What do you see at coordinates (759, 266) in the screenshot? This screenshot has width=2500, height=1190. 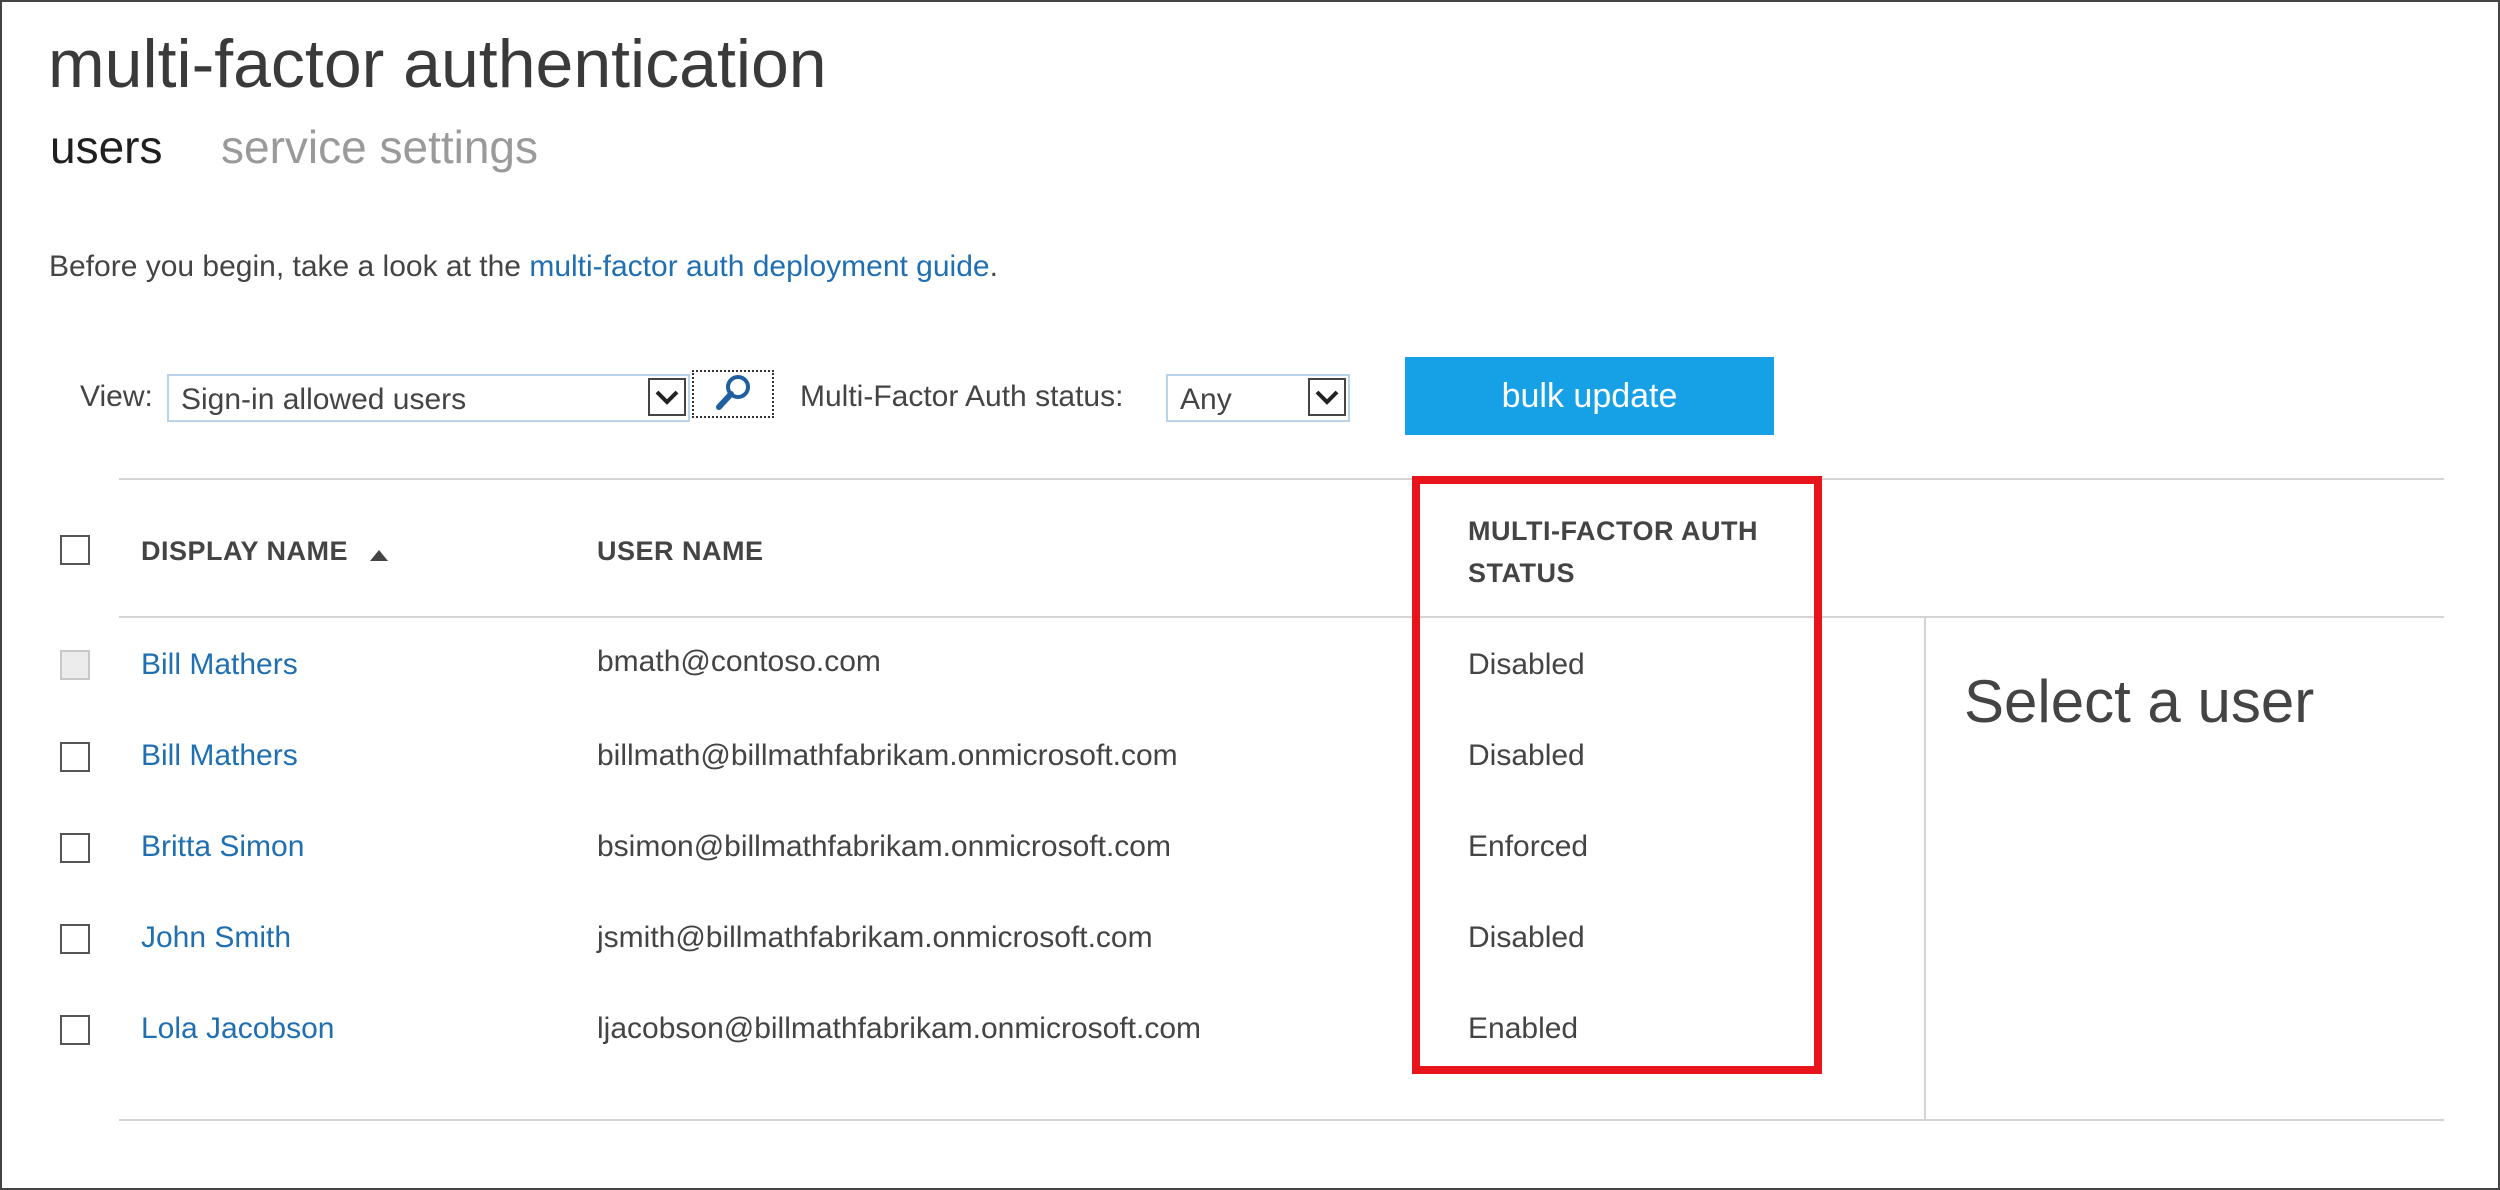 I see `deployment-guide-link: multi-factor auth deployment guide` at bounding box center [759, 266].